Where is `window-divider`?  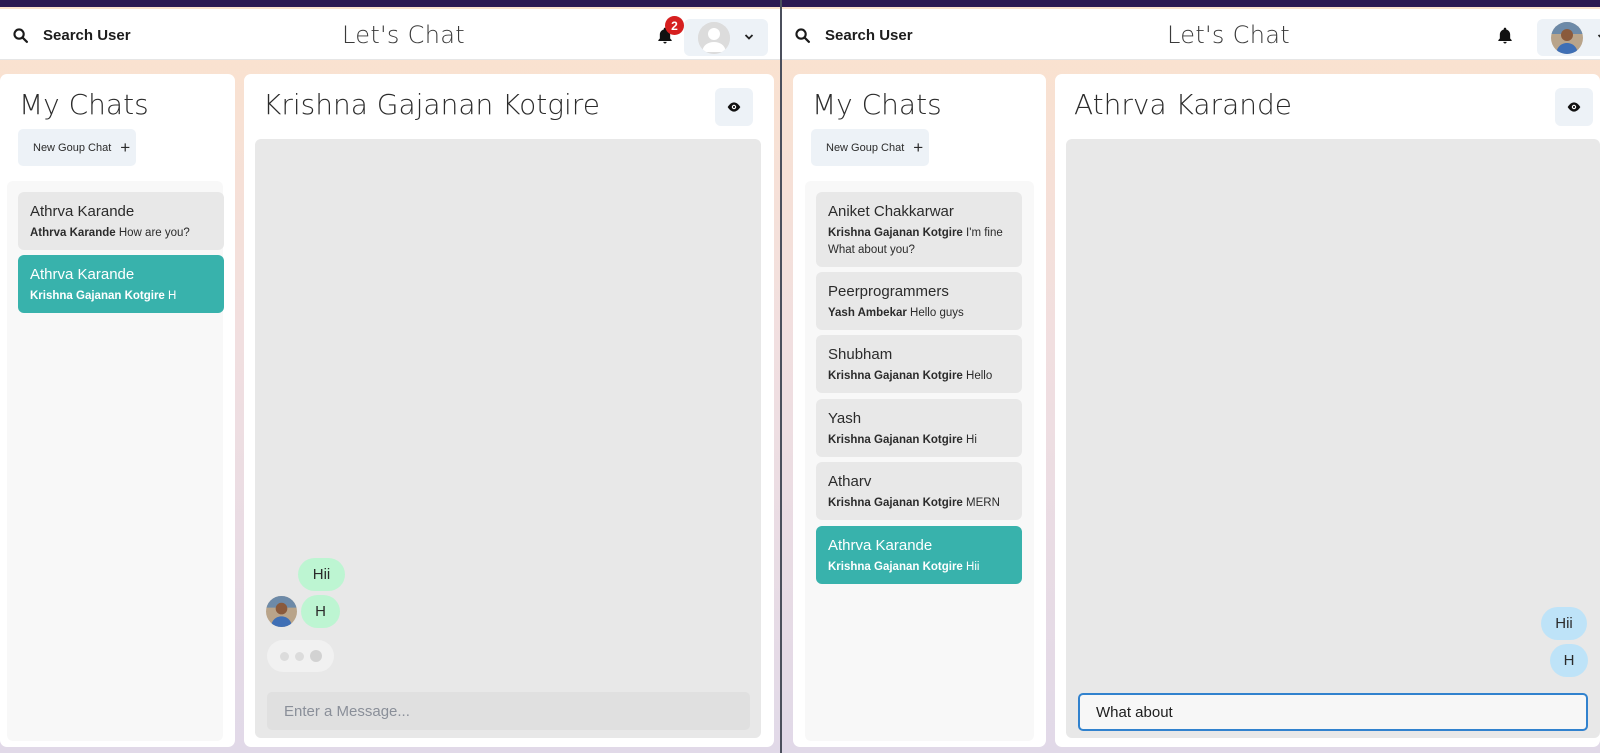 window-divider is located at coordinates (781, 376).